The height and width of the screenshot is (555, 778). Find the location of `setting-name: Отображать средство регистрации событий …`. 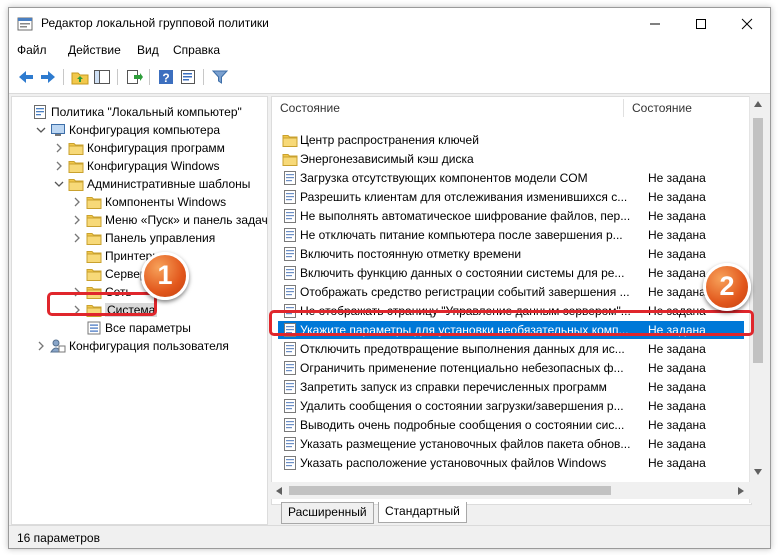

setting-name: Отображать средство регистрации событий … is located at coordinates (465, 292).